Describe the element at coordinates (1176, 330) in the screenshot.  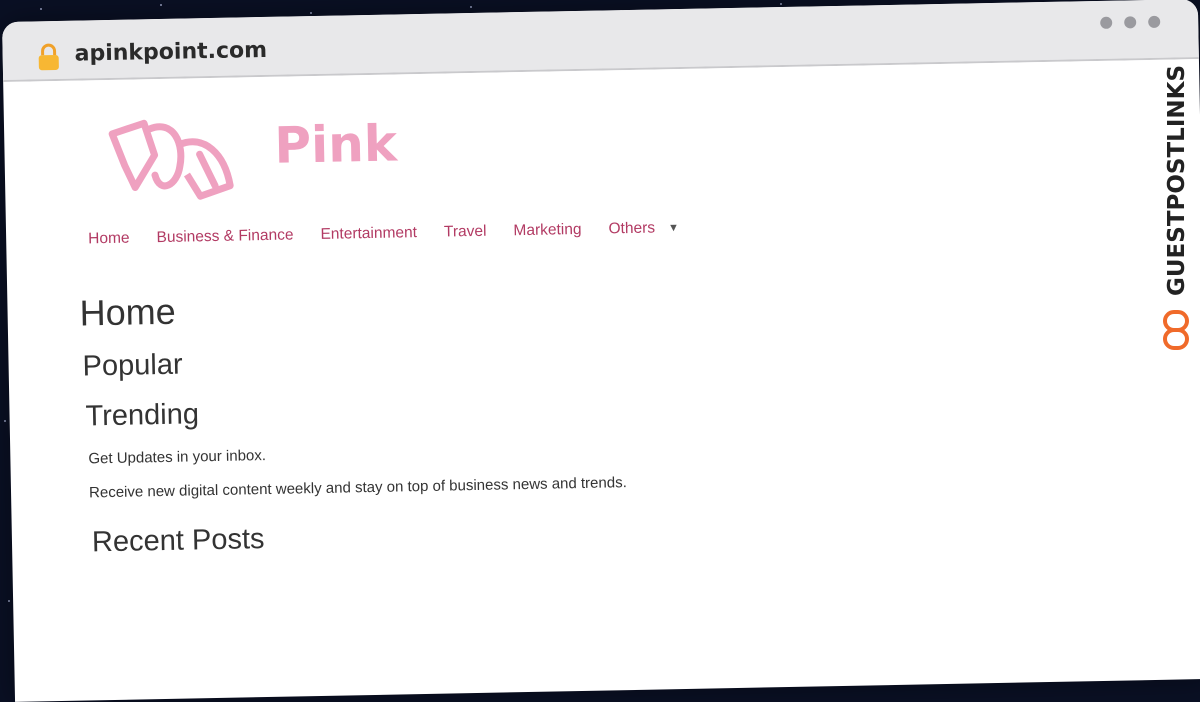
I see `link-chain-icon` at that location.